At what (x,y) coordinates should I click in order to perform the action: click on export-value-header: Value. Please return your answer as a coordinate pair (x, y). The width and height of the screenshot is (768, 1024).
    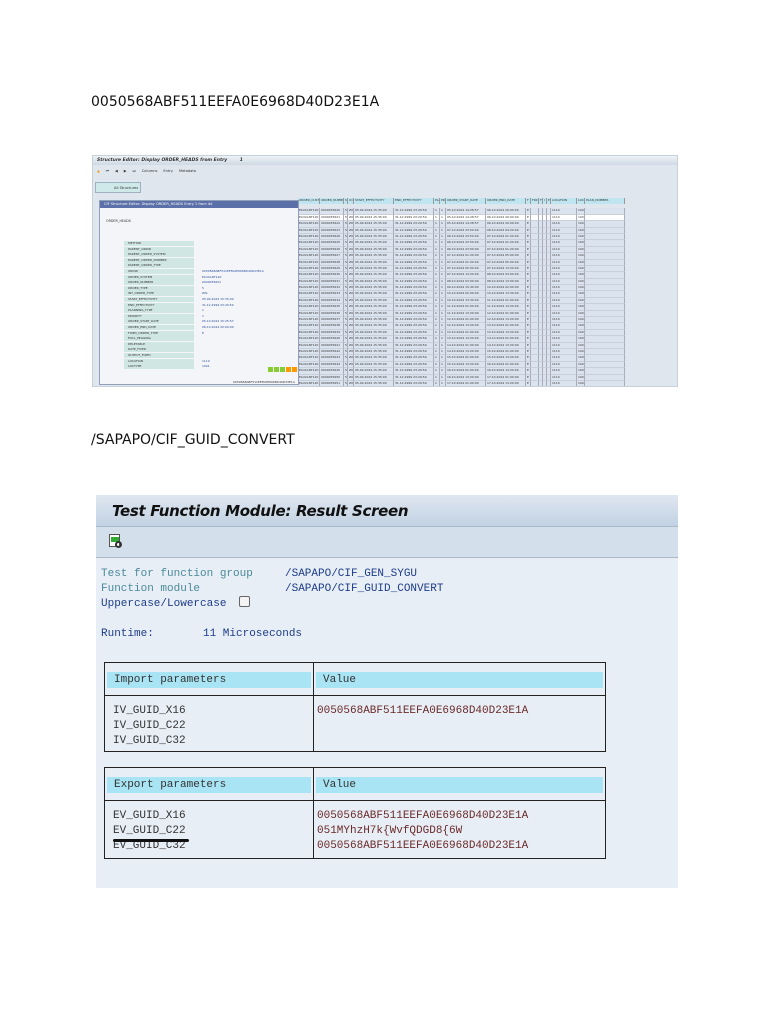
    Looking at the image, I should click on (459, 785).